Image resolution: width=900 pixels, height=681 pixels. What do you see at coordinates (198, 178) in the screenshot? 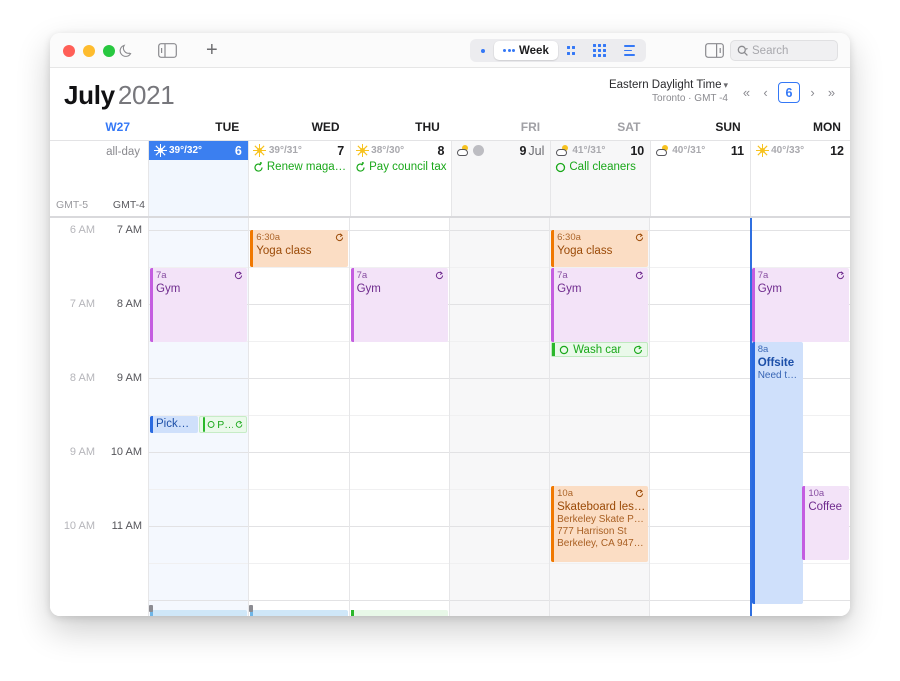
I see `all-day-cell-tue: 39°/32° 6` at bounding box center [198, 178].